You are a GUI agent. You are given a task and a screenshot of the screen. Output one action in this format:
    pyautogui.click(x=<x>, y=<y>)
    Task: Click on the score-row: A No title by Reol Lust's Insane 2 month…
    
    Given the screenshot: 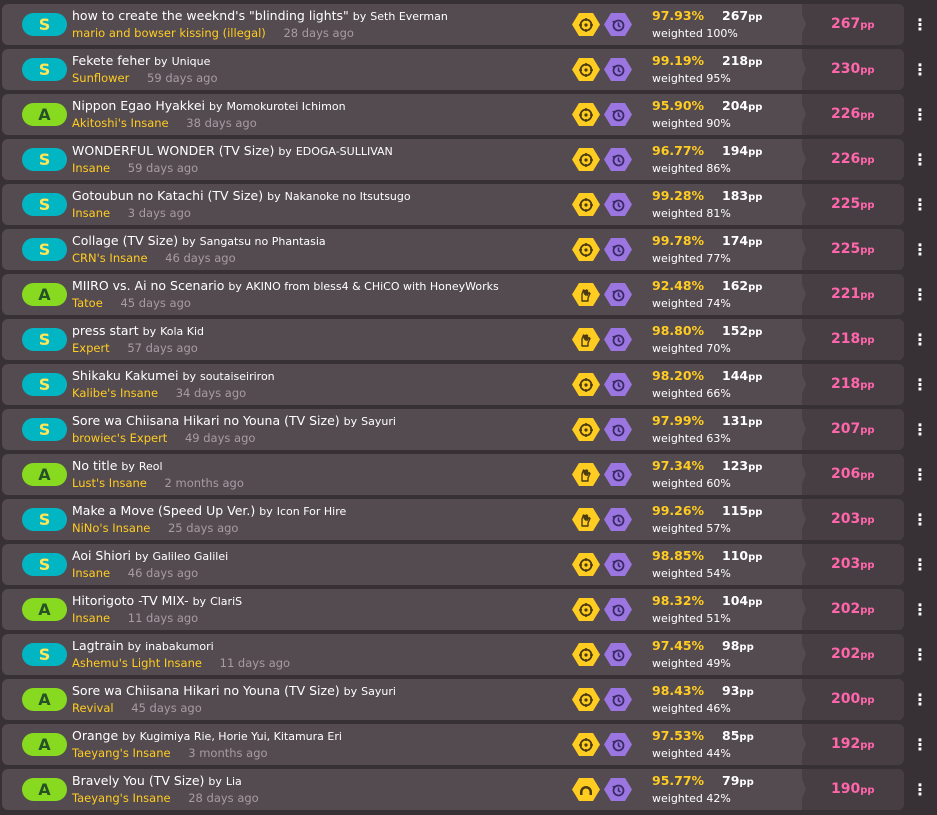 What is the action you would take?
    pyautogui.click(x=453, y=474)
    